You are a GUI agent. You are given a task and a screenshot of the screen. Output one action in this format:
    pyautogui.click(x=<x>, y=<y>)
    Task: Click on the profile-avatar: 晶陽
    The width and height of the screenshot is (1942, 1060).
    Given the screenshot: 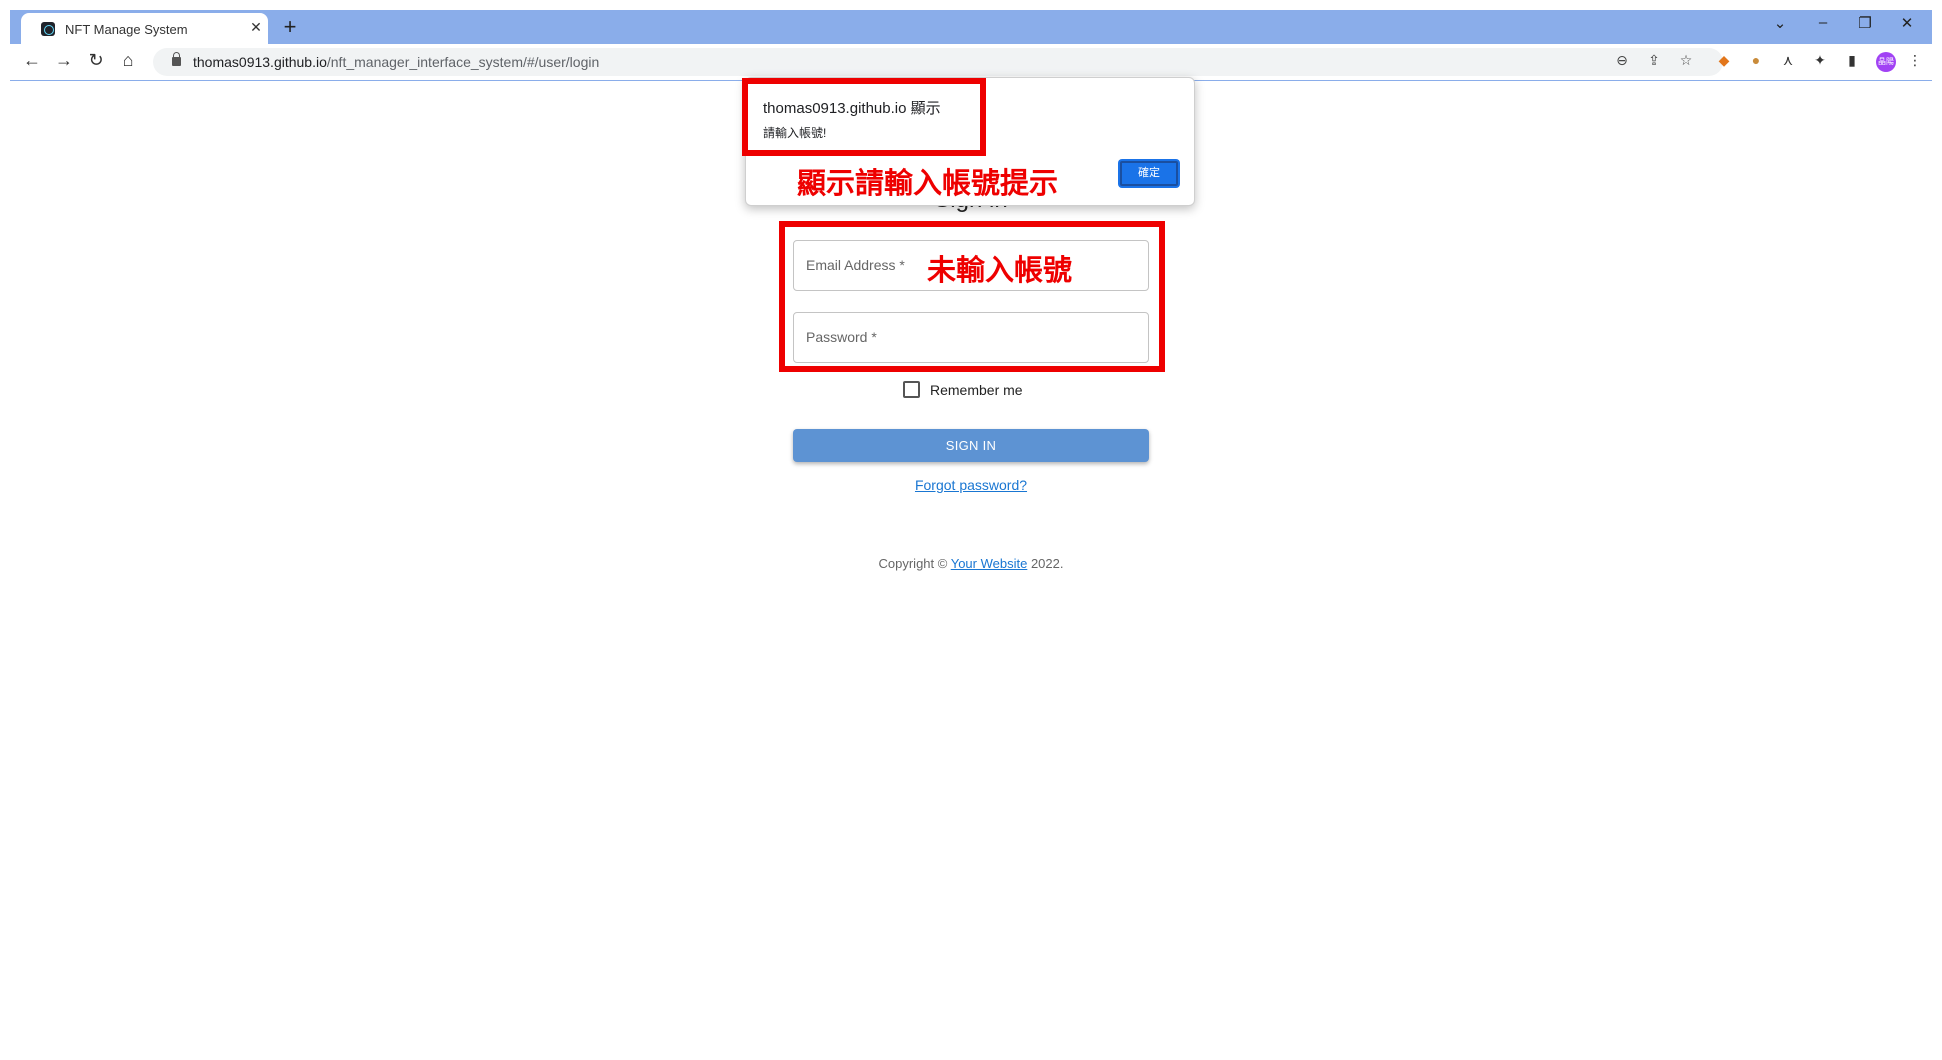 What is the action you would take?
    pyautogui.click(x=1886, y=62)
    